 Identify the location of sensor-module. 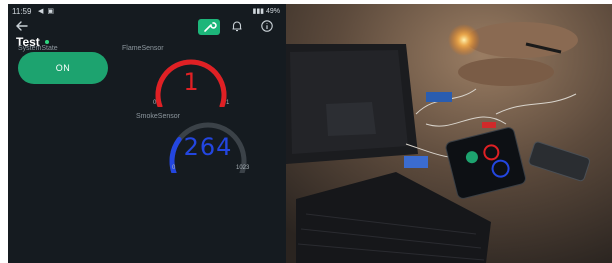
(439, 97).